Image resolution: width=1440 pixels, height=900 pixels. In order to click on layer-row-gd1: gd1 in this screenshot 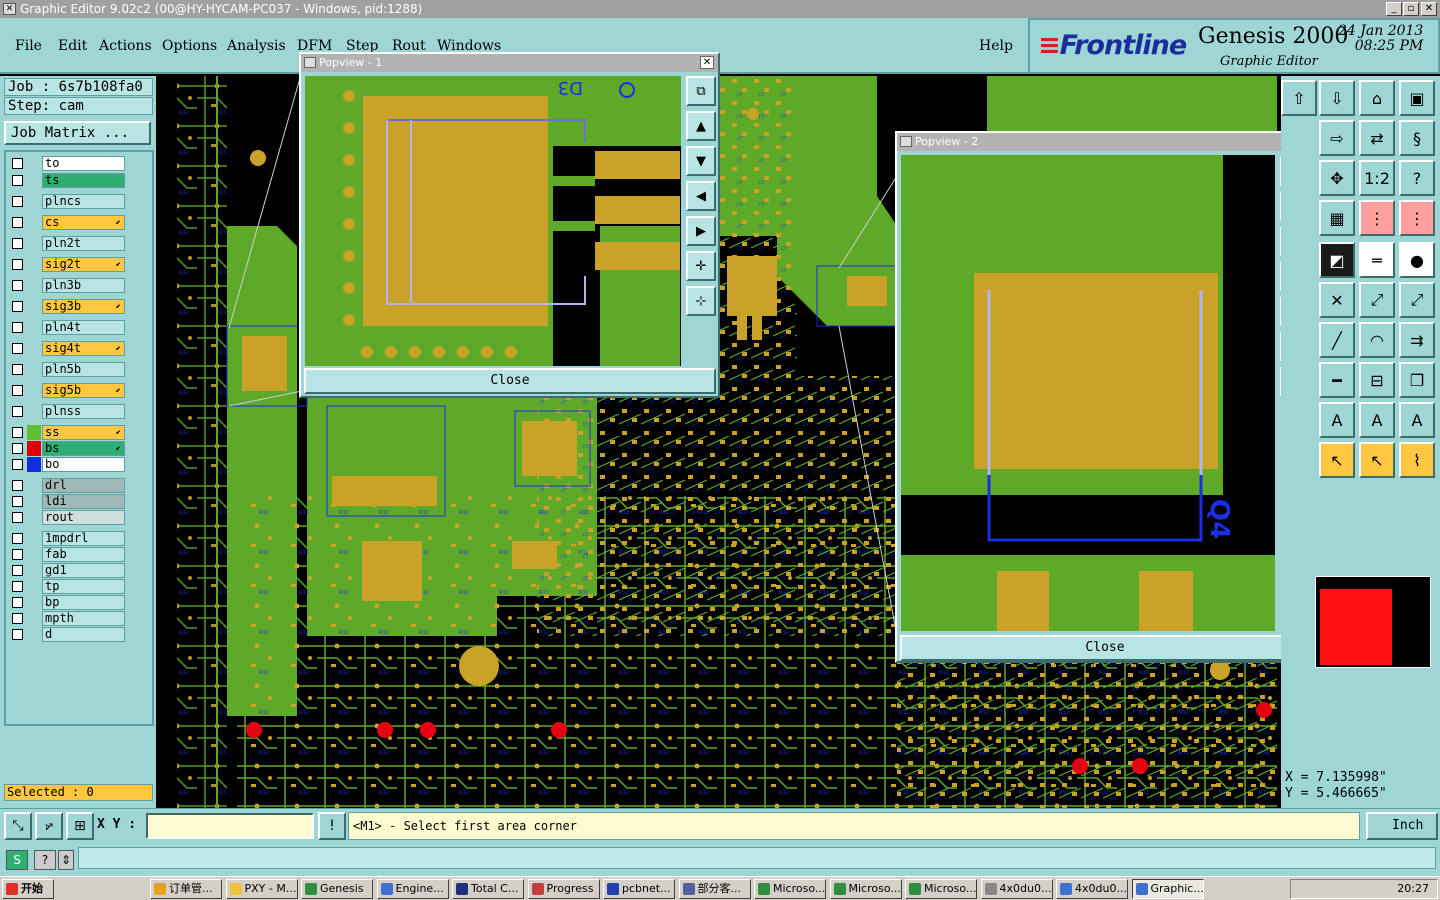, I will do `click(68, 570)`.